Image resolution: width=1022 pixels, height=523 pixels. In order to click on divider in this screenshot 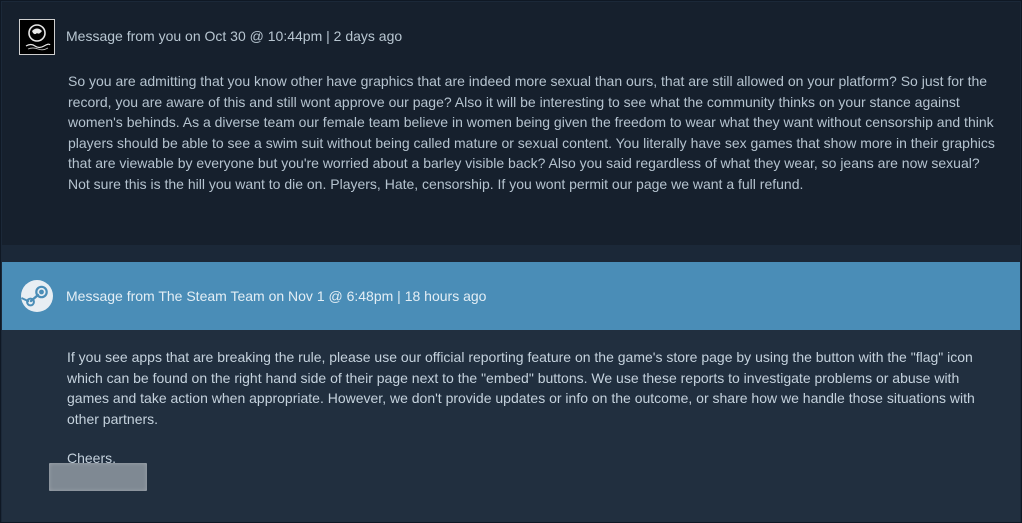, I will do `click(511, 253)`.